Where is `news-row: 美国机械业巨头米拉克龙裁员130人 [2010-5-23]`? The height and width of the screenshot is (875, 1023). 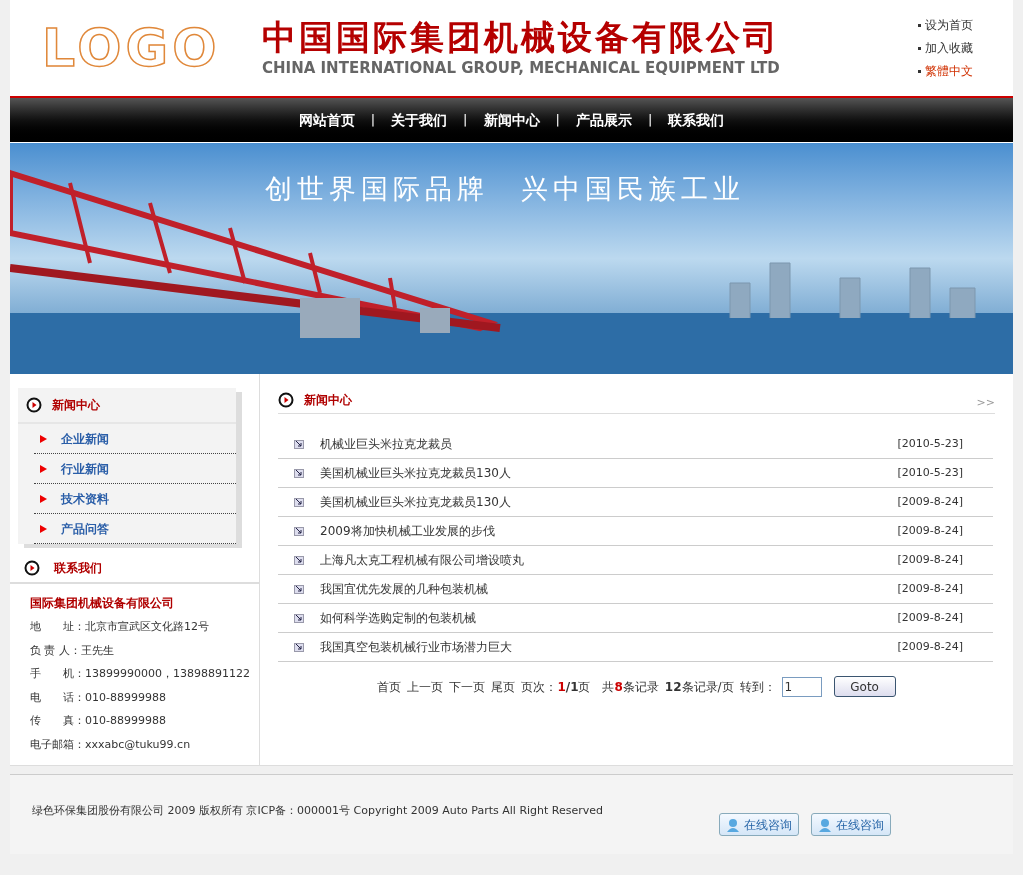 news-row: 美国机械业巨头米拉克龙裁员130人 [2010-5-23] is located at coordinates (635, 473).